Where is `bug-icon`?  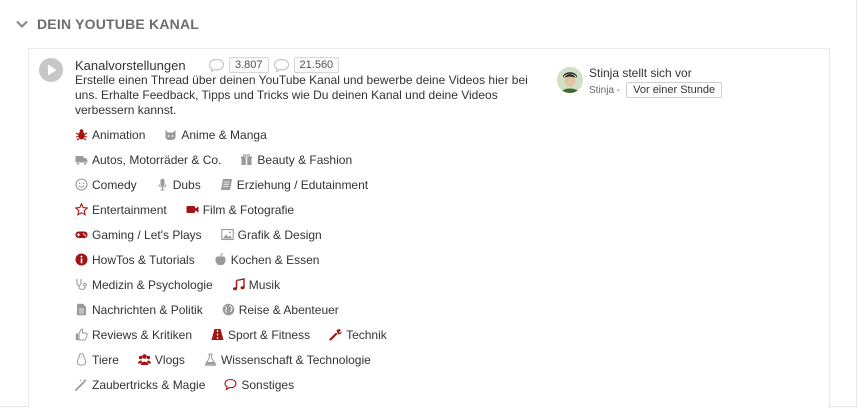 bug-icon is located at coordinates (81, 135).